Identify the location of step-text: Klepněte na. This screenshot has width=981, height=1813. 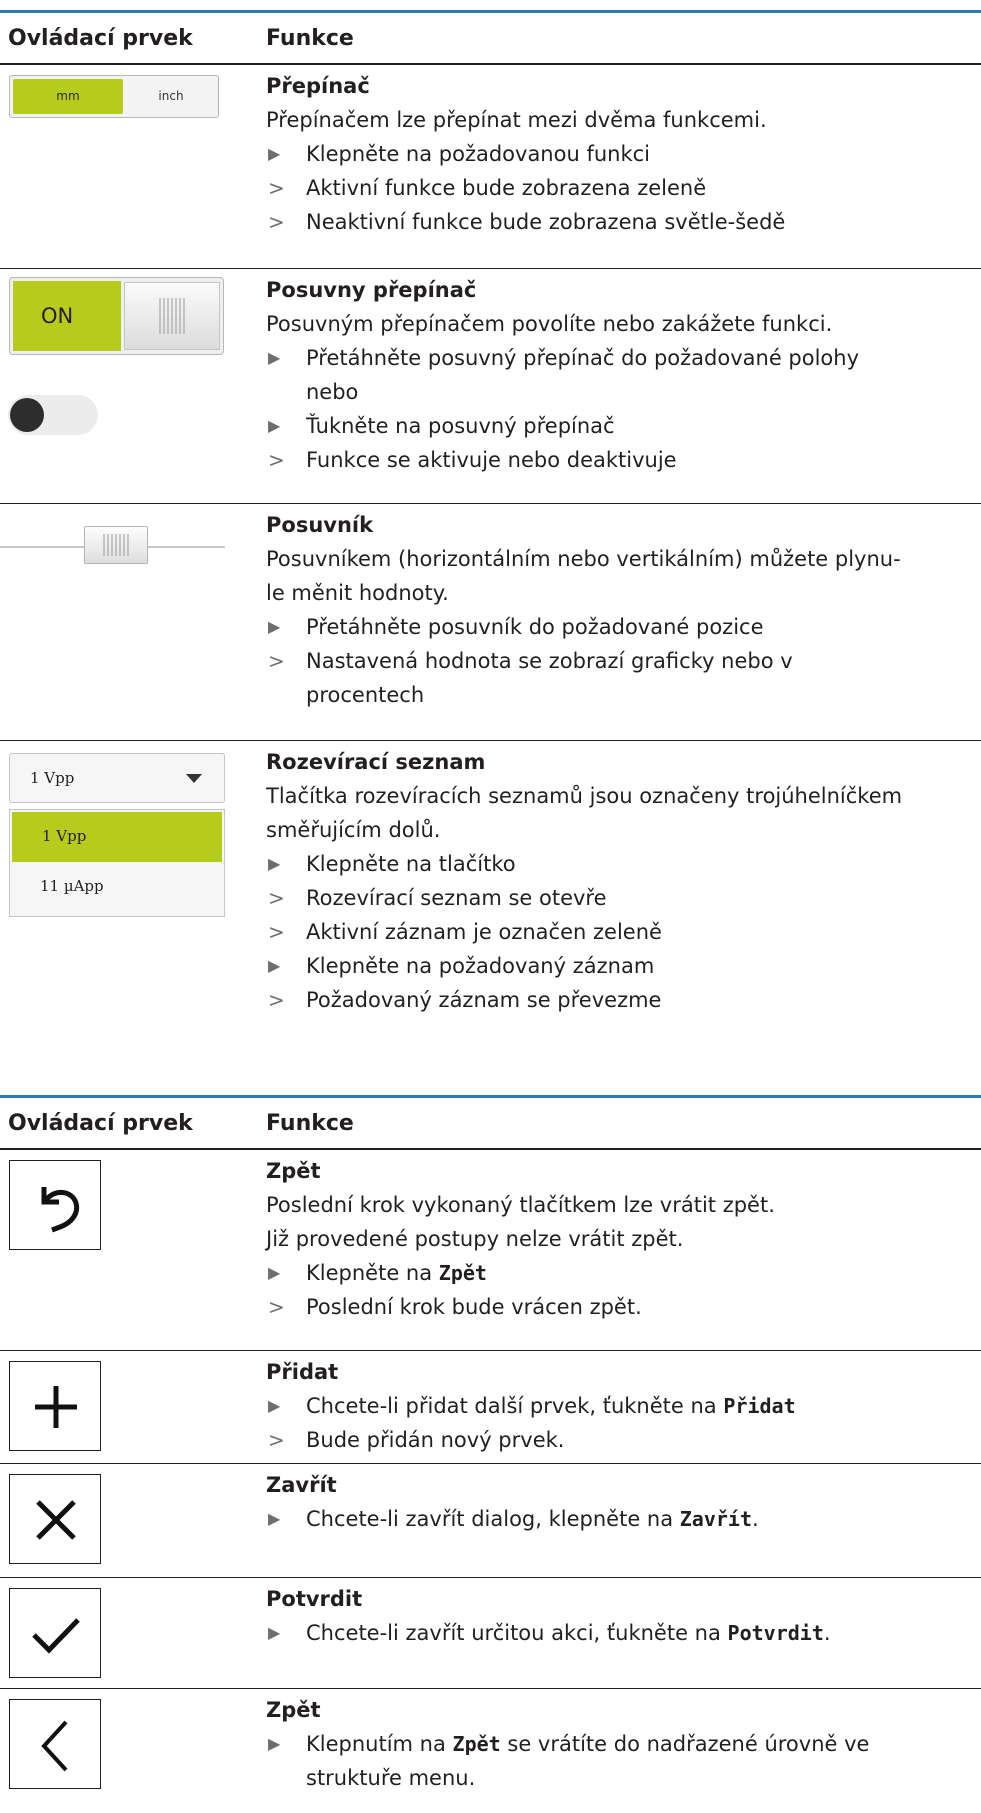
(372, 1273).